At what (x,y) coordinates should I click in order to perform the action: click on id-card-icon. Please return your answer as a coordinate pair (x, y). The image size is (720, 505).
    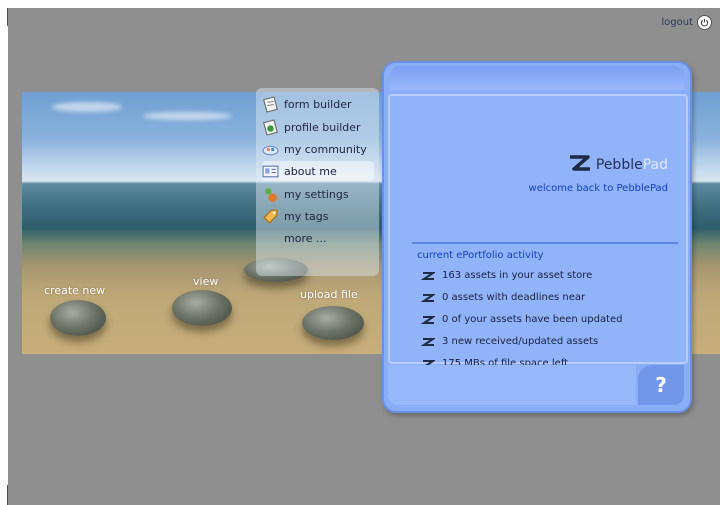
    Looking at the image, I should click on (270, 171).